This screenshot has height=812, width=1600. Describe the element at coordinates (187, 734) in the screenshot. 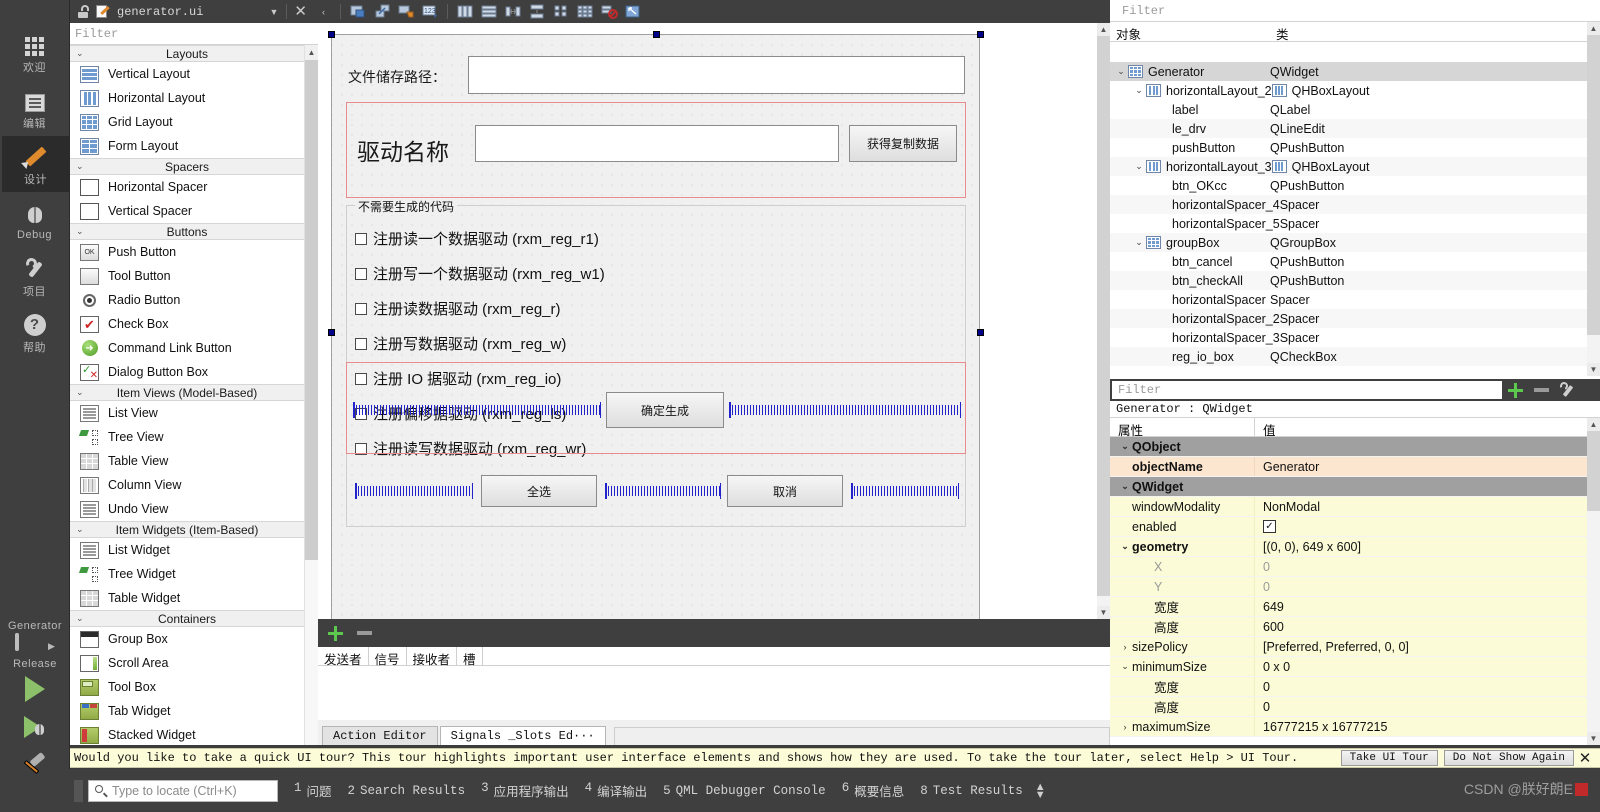

I see `widget-item-stacked-widget: Stacked Widget` at that location.